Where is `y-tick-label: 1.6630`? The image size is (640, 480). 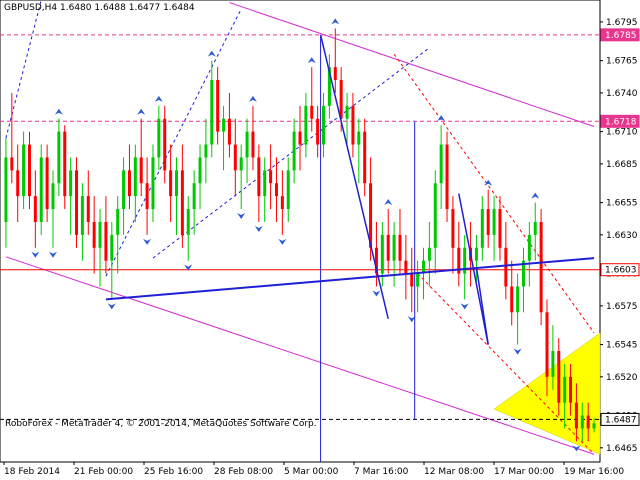
y-tick-label: 1.6630 is located at coordinates (622, 236).